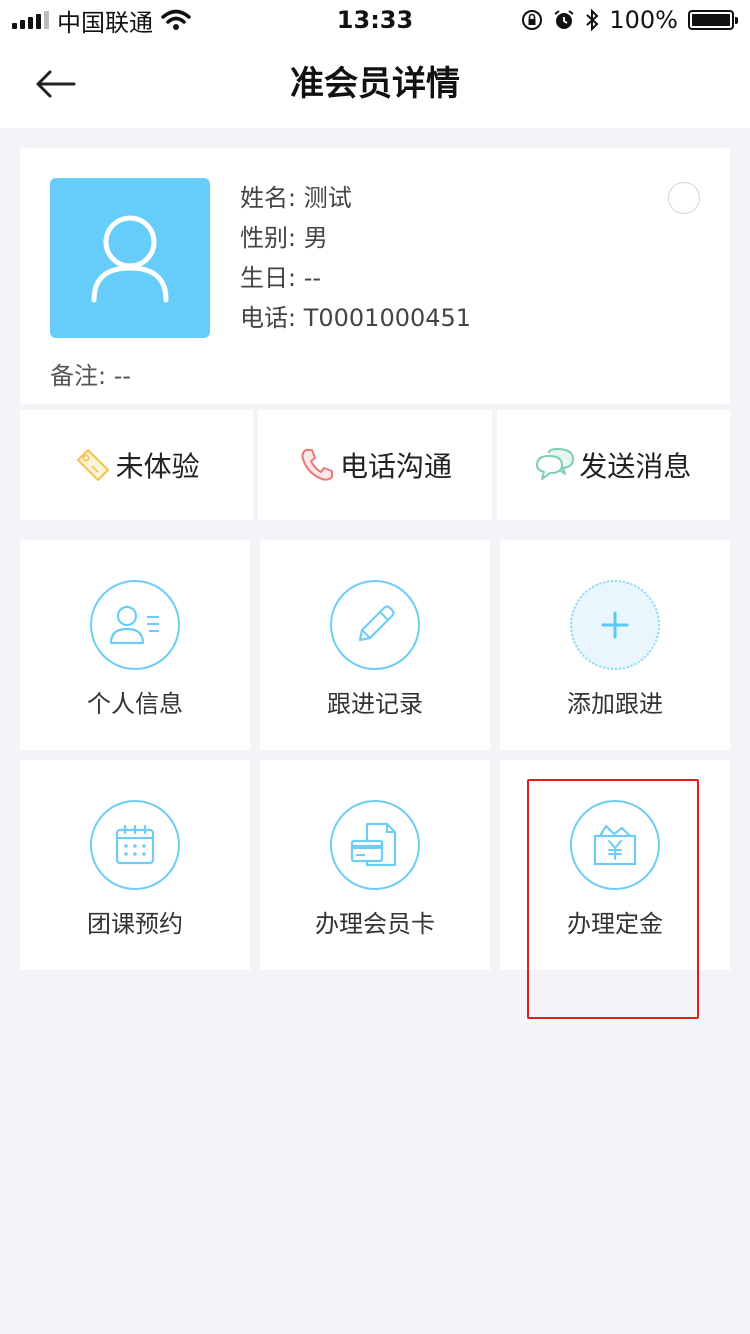 This screenshot has height=1334, width=750. What do you see at coordinates (135, 704) in the screenshot?
I see `personal-info-label: 个人信息` at bounding box center [135, 704].